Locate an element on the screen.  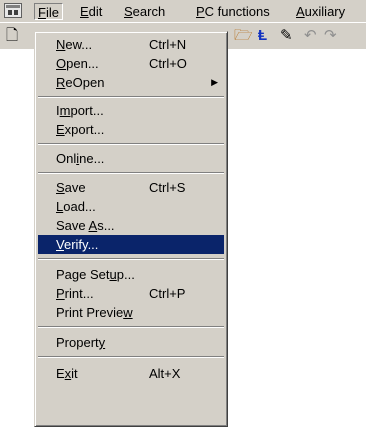
menu-file-accel: F is located at coordinates (42, 12).